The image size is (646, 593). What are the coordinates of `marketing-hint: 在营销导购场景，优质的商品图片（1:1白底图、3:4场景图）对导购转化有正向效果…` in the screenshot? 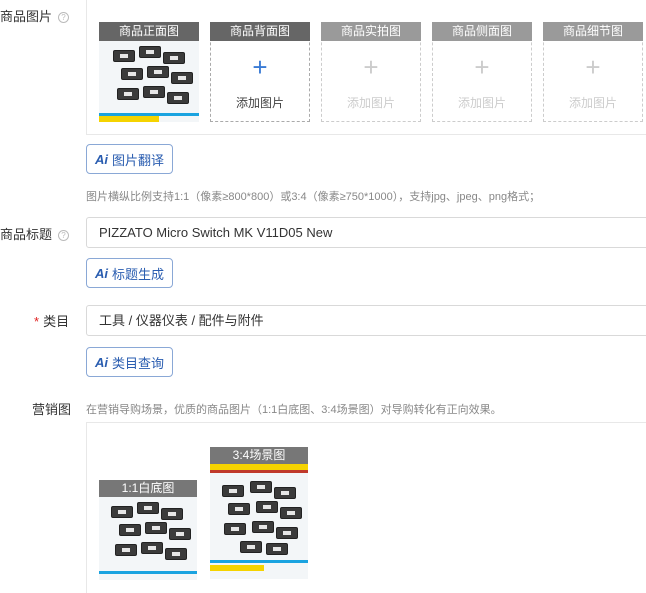 It's located at (294, 410).